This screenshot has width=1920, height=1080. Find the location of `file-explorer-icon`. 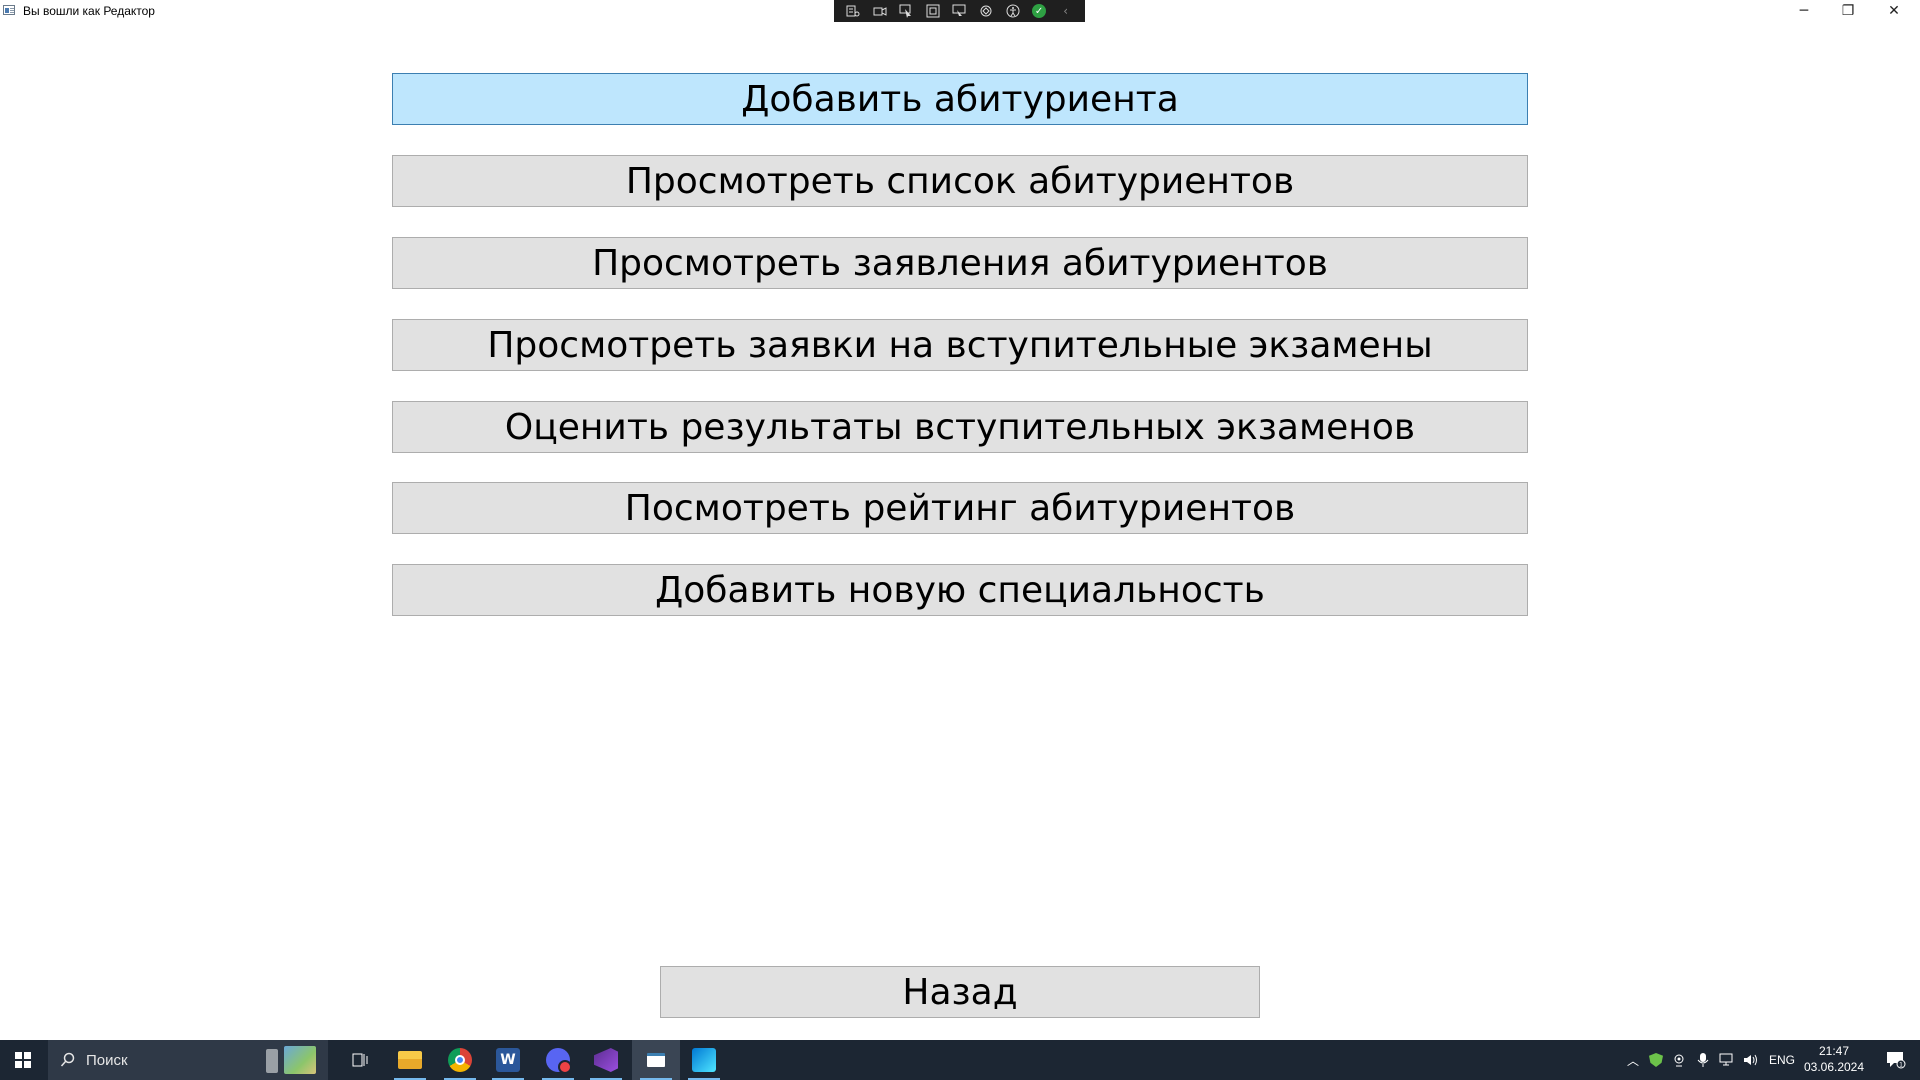

file-explorer-icon is located at coordinates (410, 1060).